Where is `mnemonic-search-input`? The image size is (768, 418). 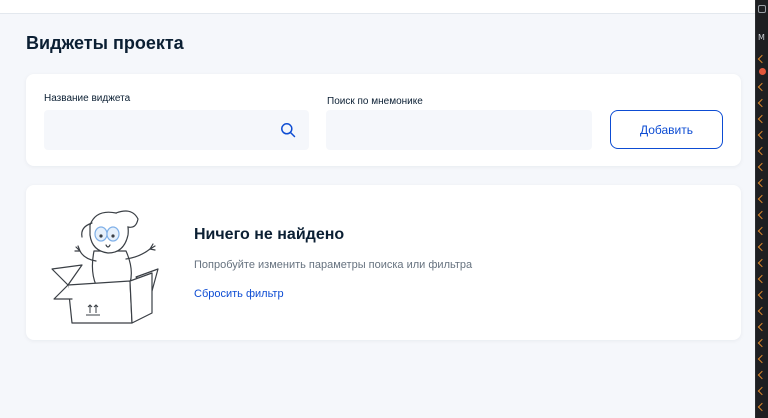 mnemonic-search-input is located at coordinates (459, 130).